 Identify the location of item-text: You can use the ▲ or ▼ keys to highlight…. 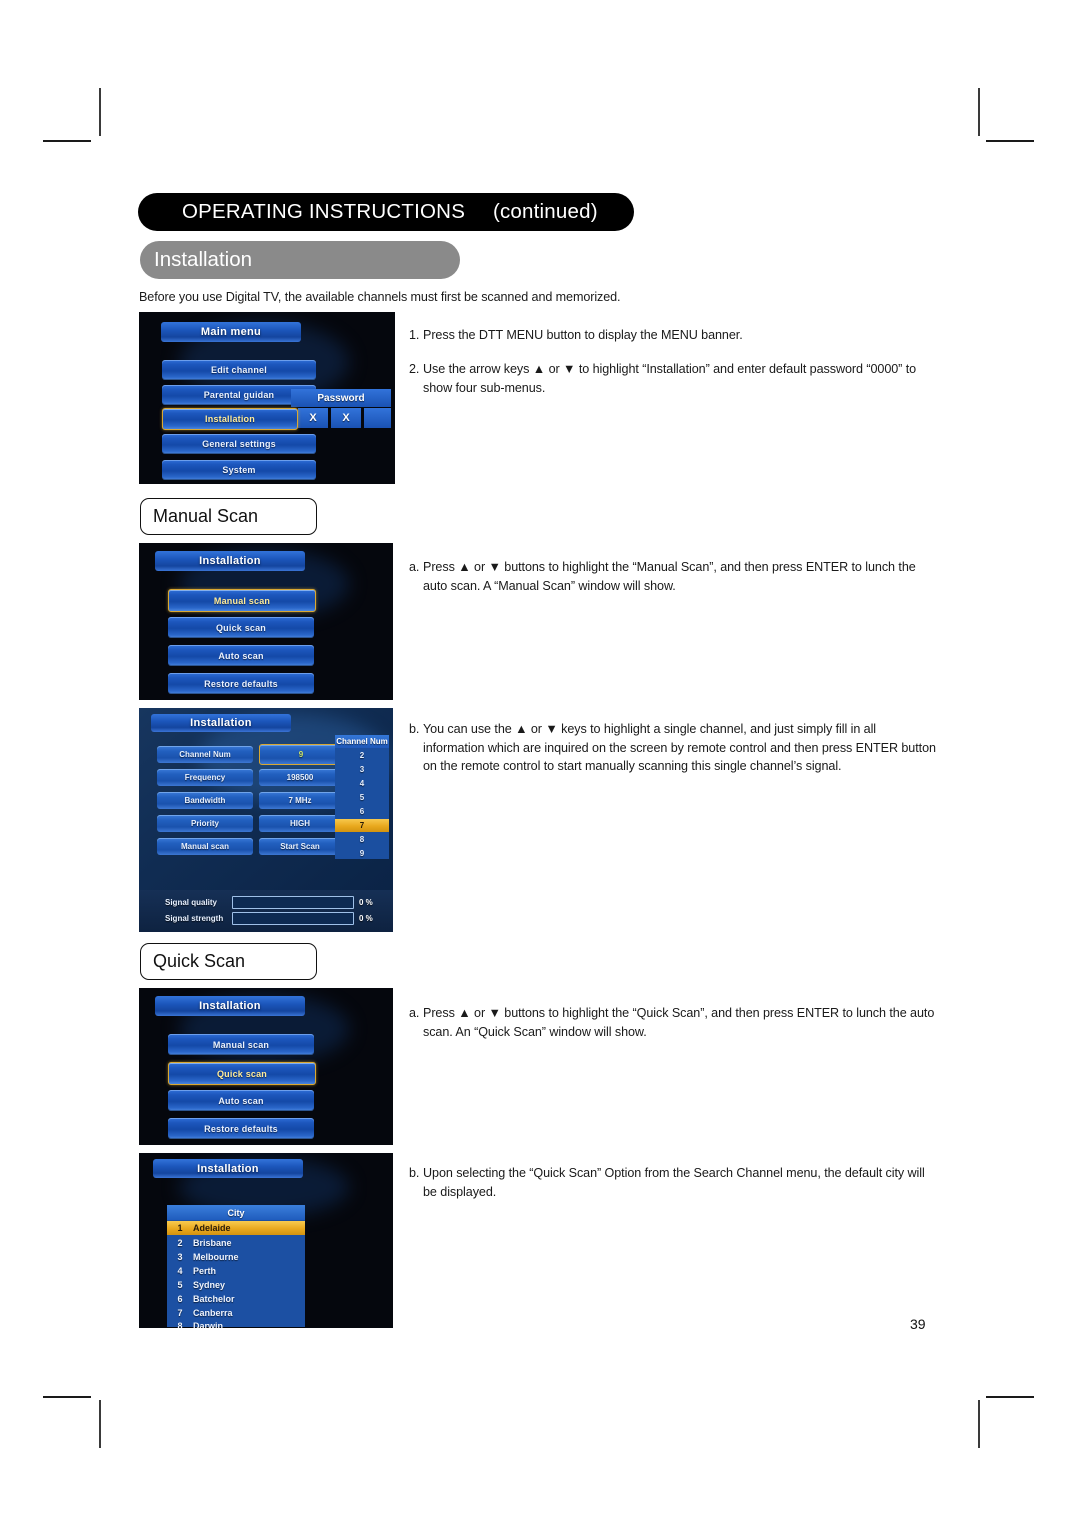
(679, 747).